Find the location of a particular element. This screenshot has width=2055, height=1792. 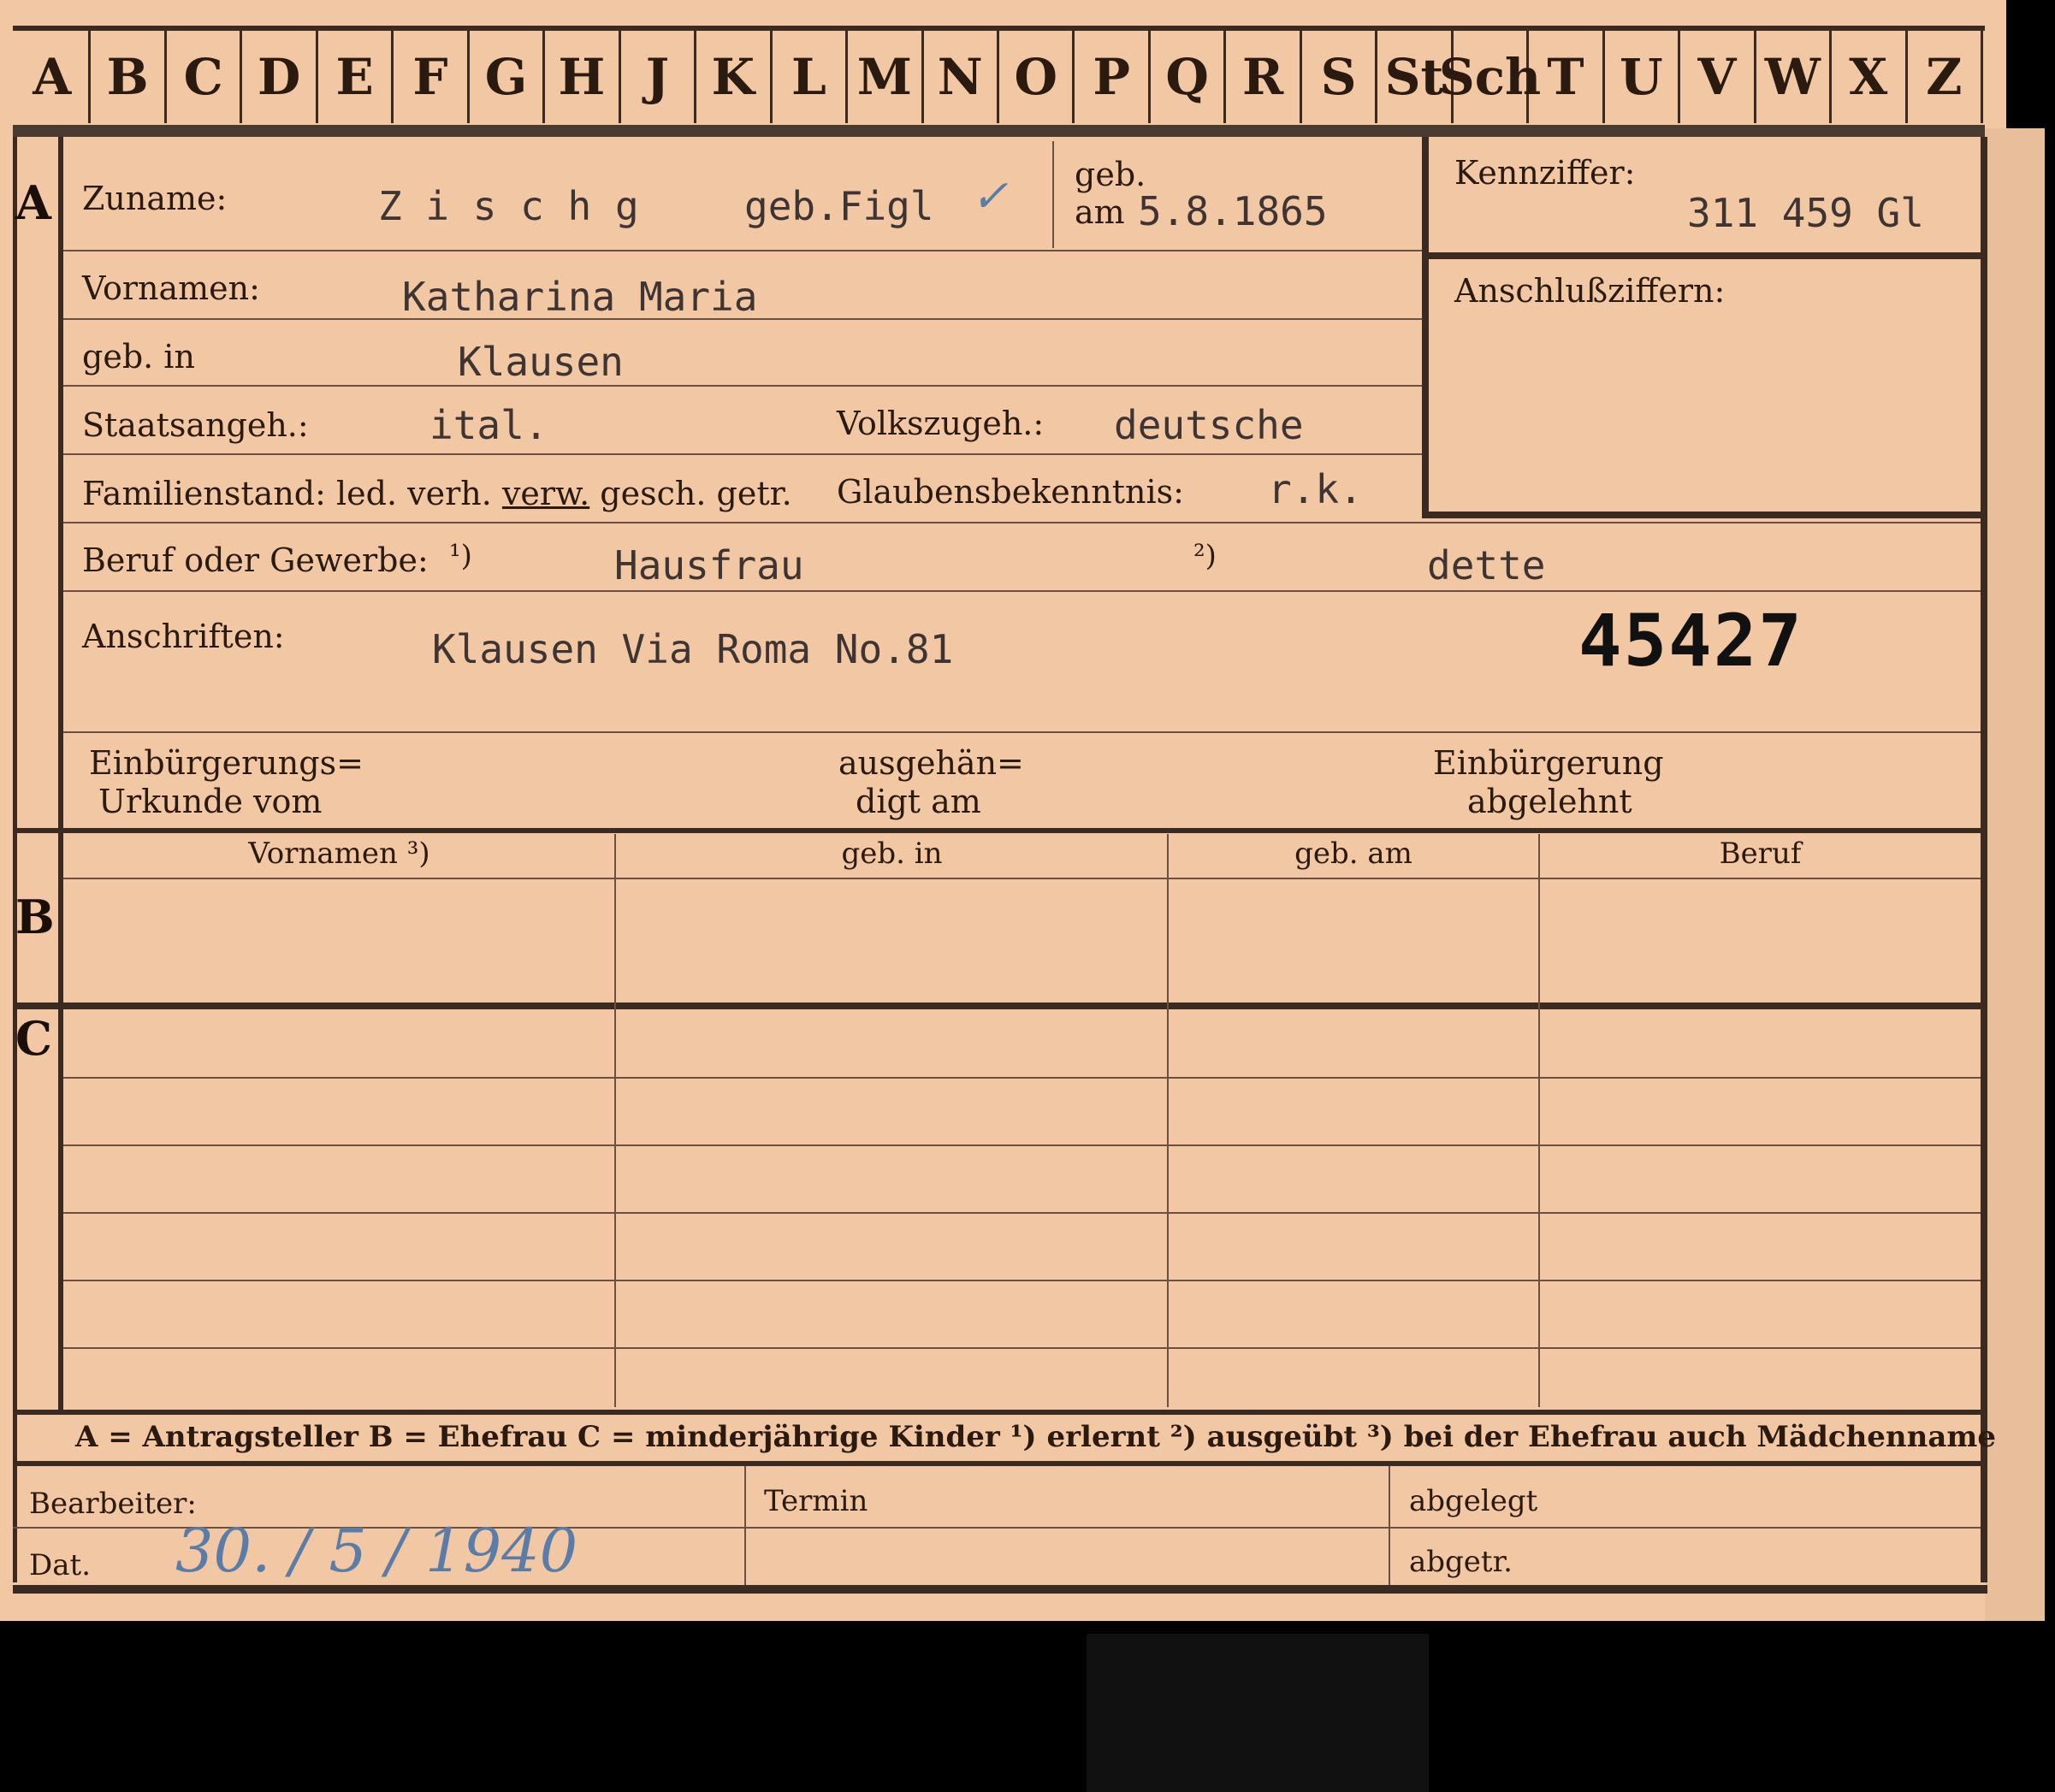

einb-abgelehnt-label-2: abgelehnt is located at coordinates (1549, 801).